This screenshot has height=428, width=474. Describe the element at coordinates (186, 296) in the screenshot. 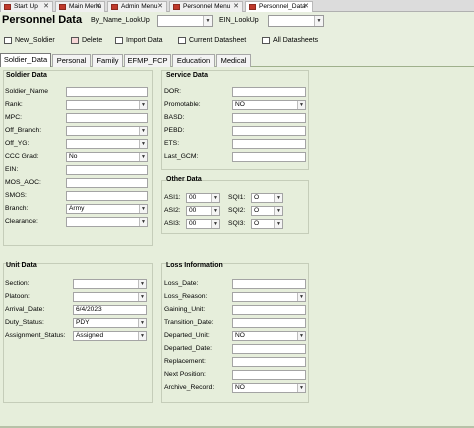

I see `loss-reason-label: Loss_Reason:` at that location.